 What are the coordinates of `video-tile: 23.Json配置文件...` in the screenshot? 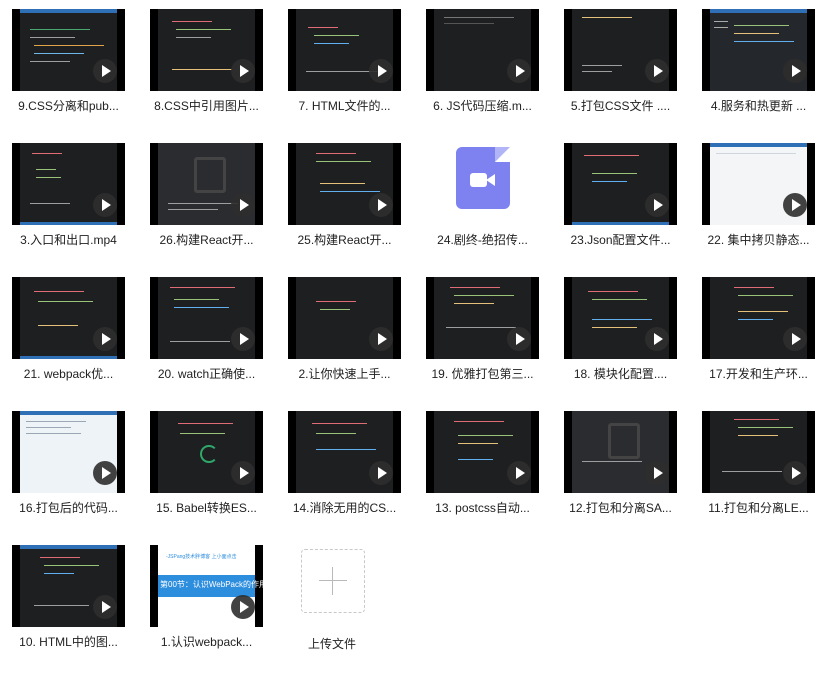 It's located at (620, 202).